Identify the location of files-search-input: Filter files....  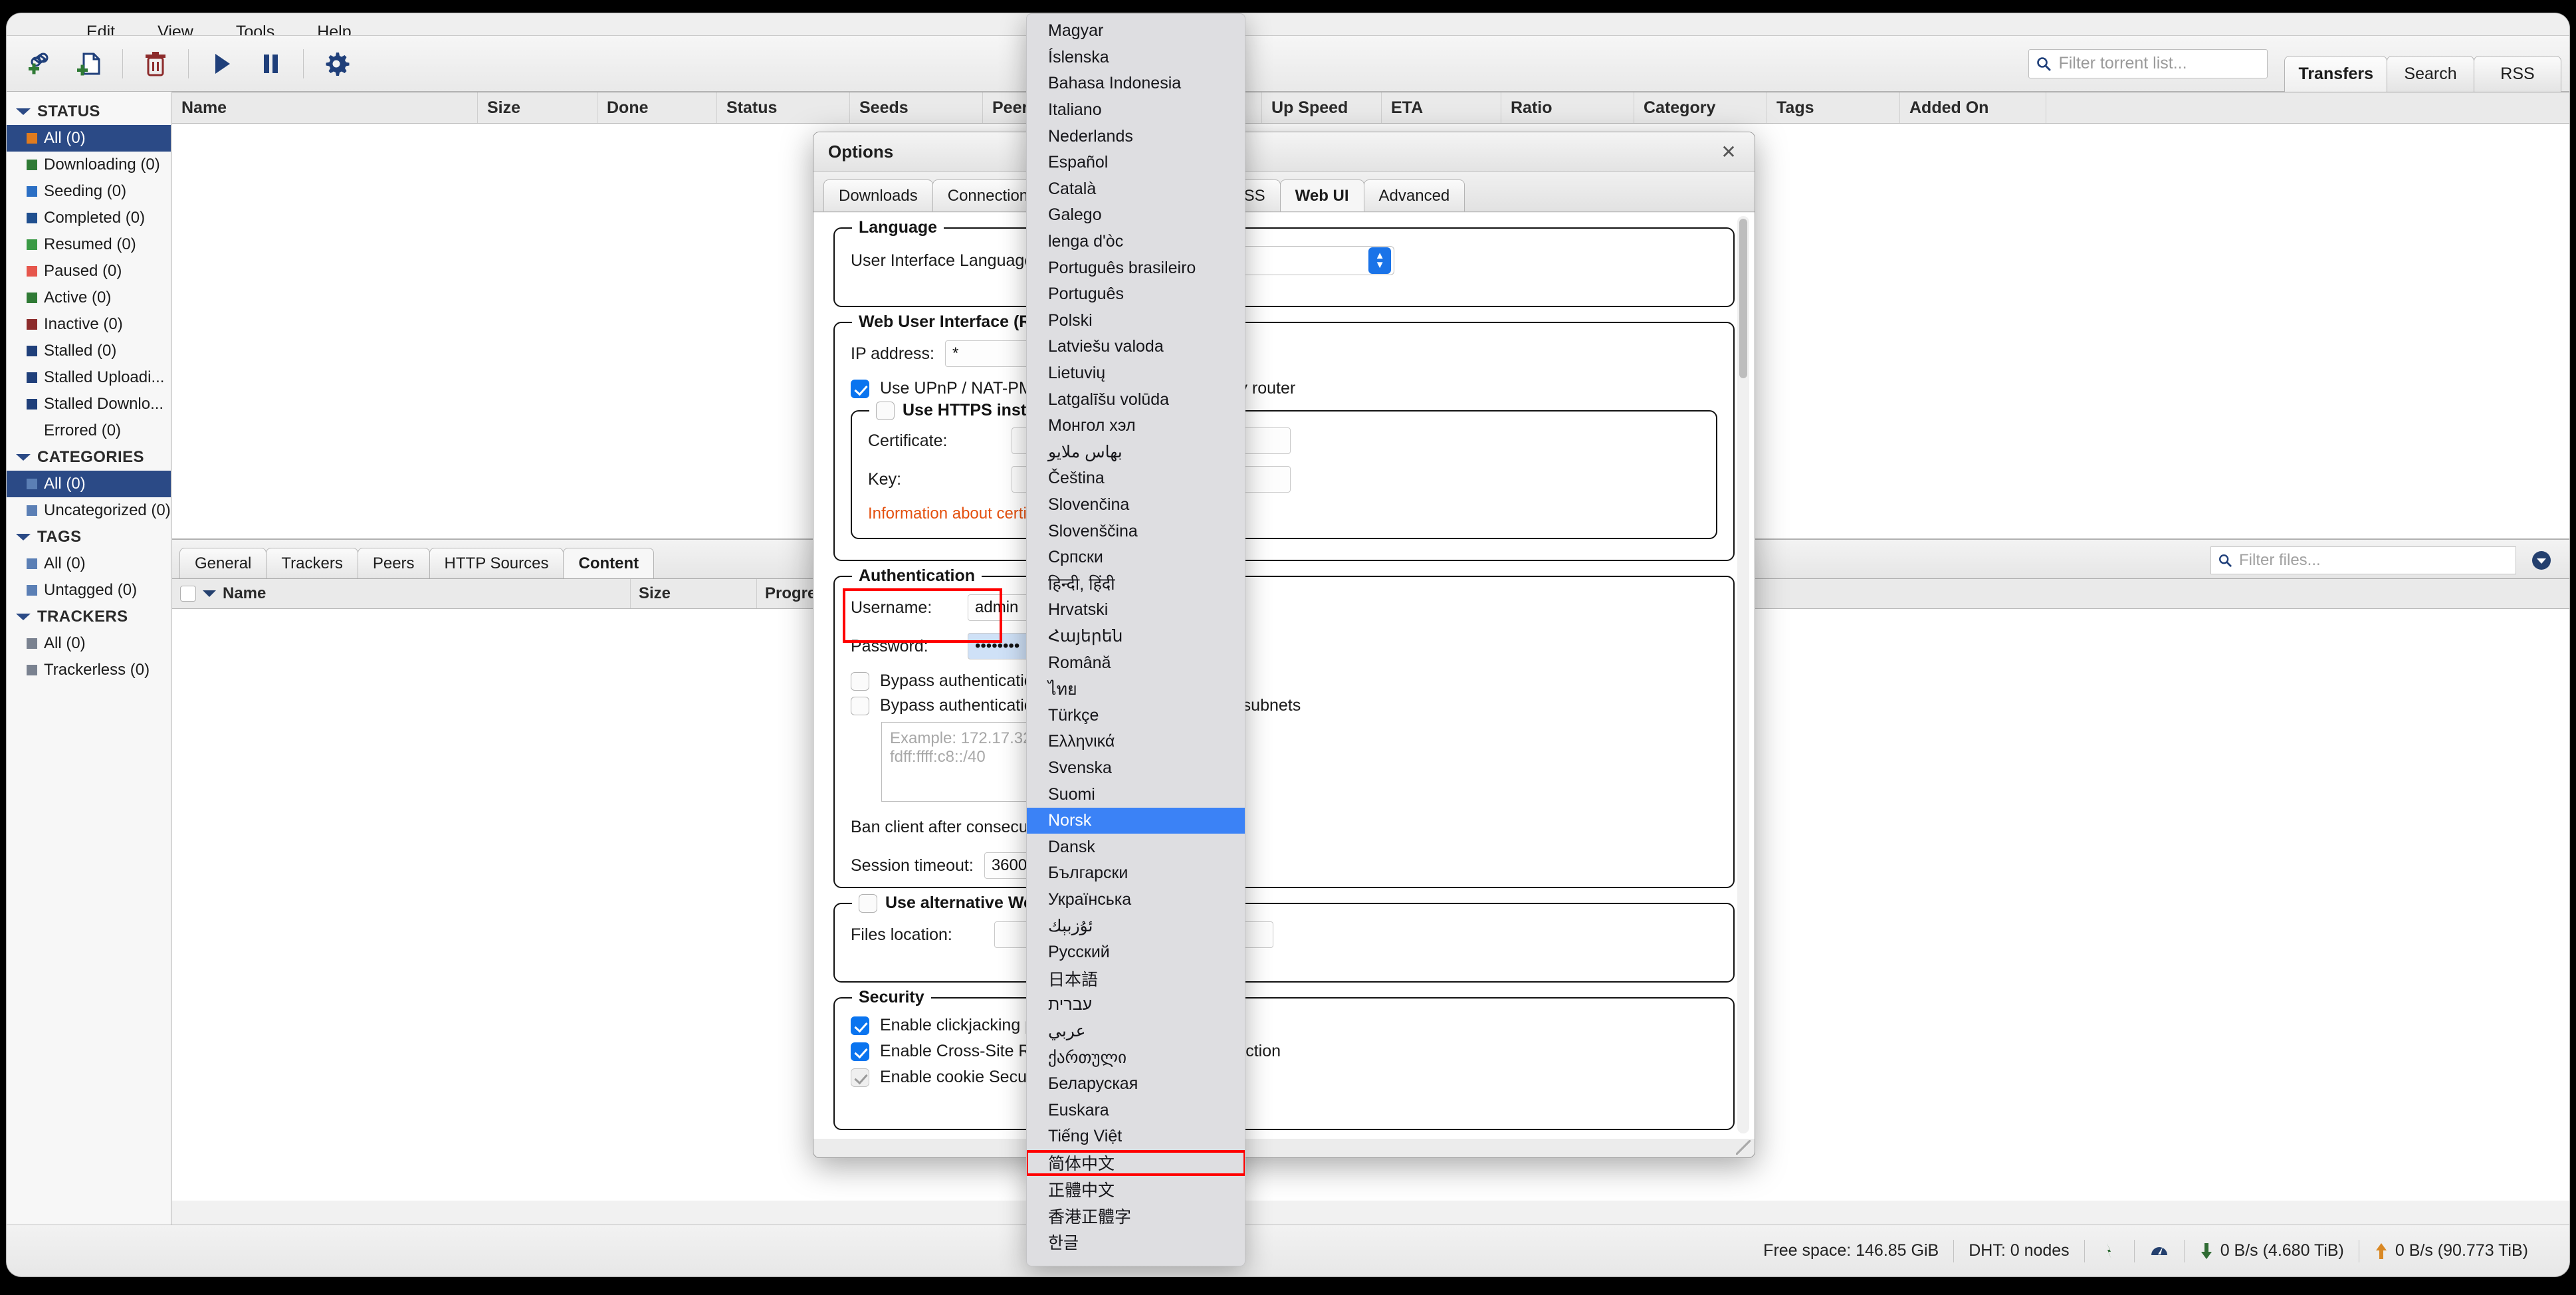
(2363, 560).